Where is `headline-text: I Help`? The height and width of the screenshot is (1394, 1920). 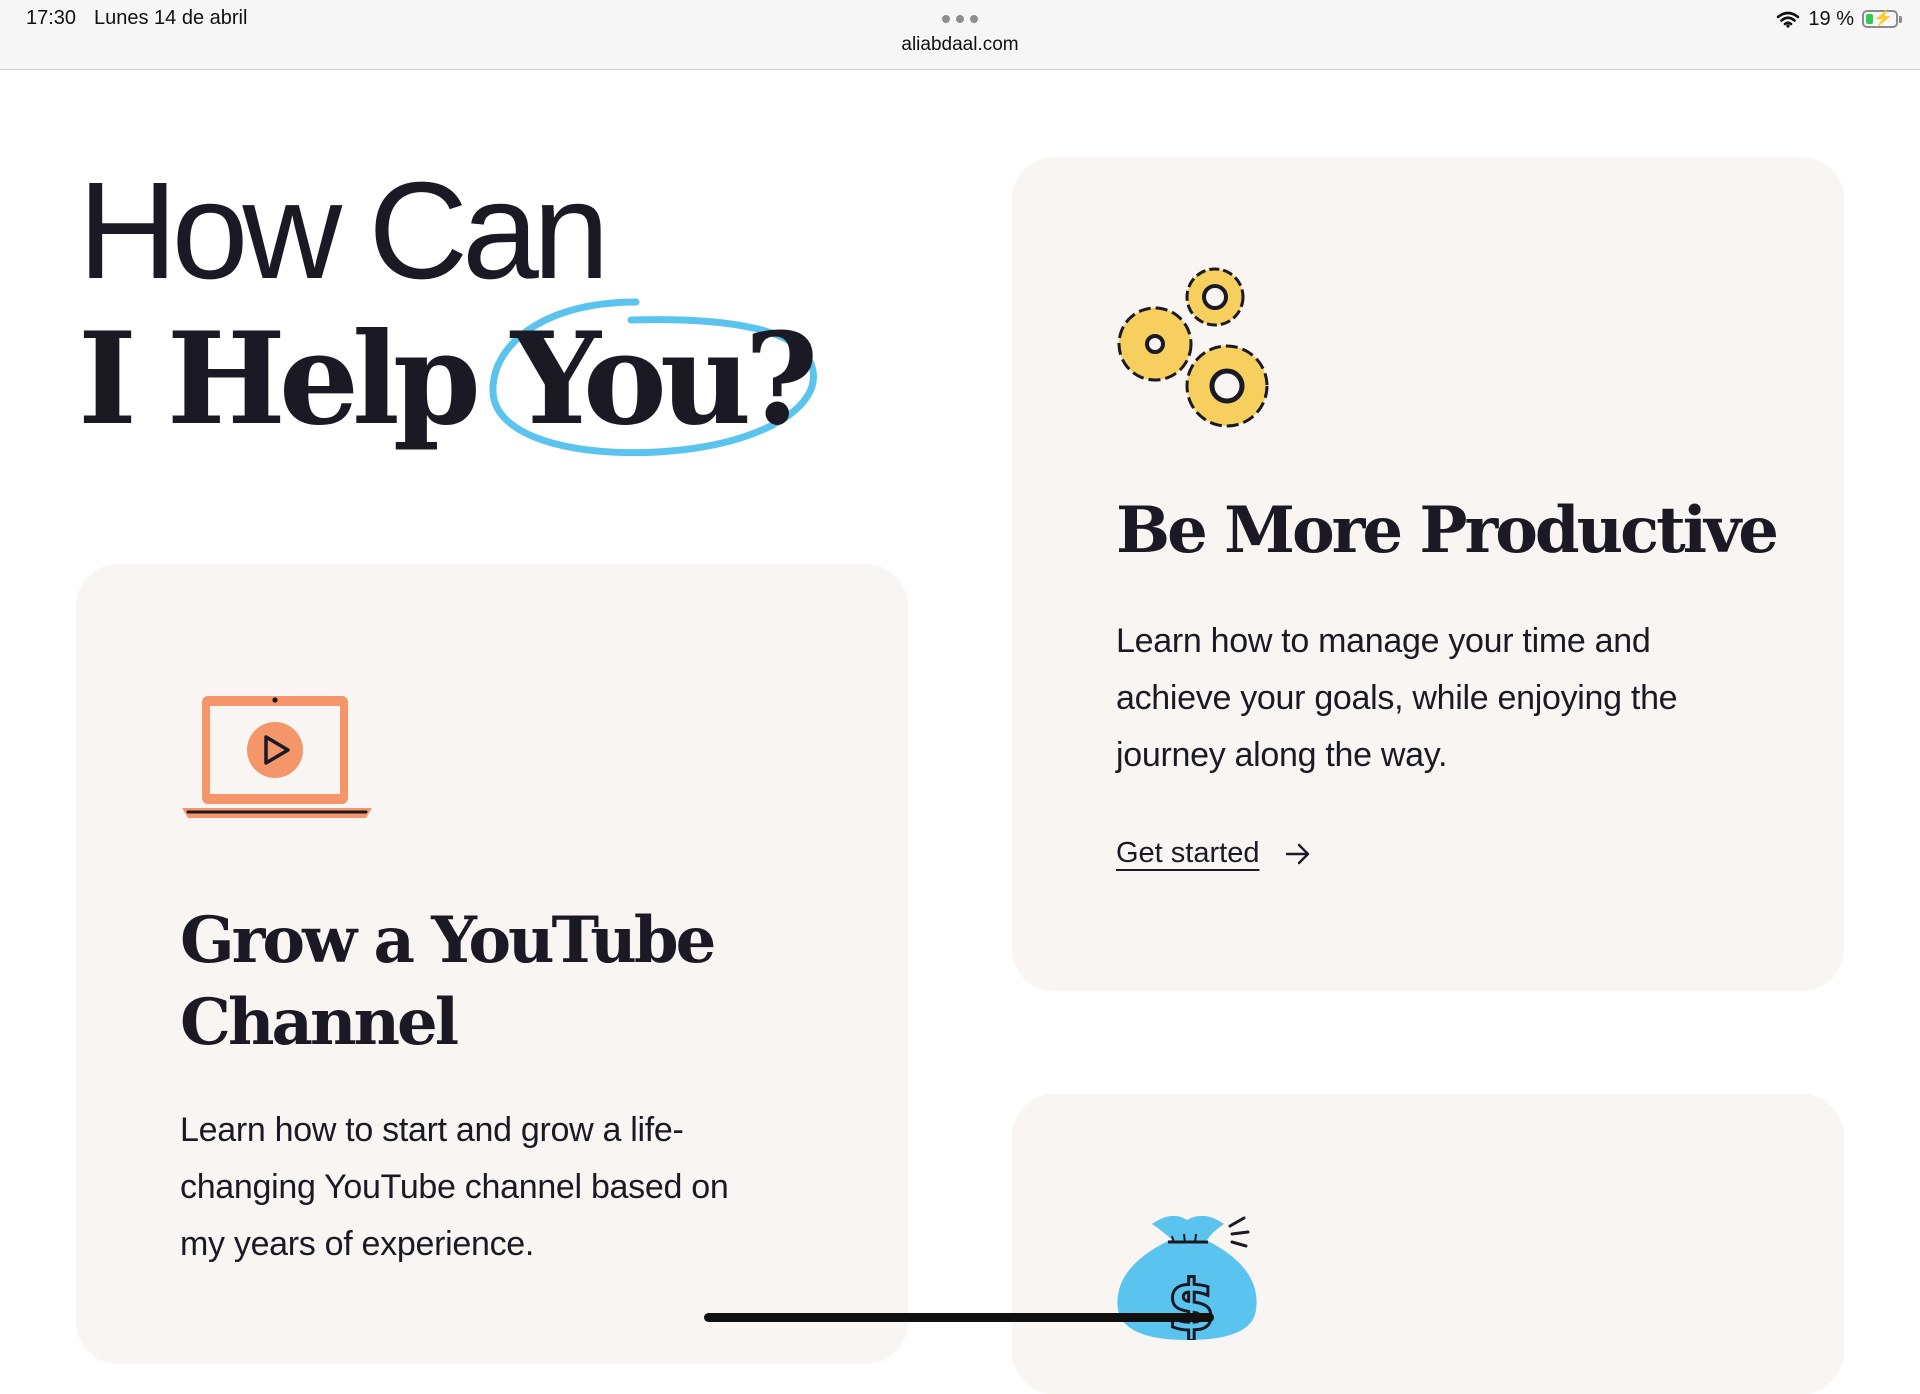 headline-text: I Help is located at coordinates (294, 379).